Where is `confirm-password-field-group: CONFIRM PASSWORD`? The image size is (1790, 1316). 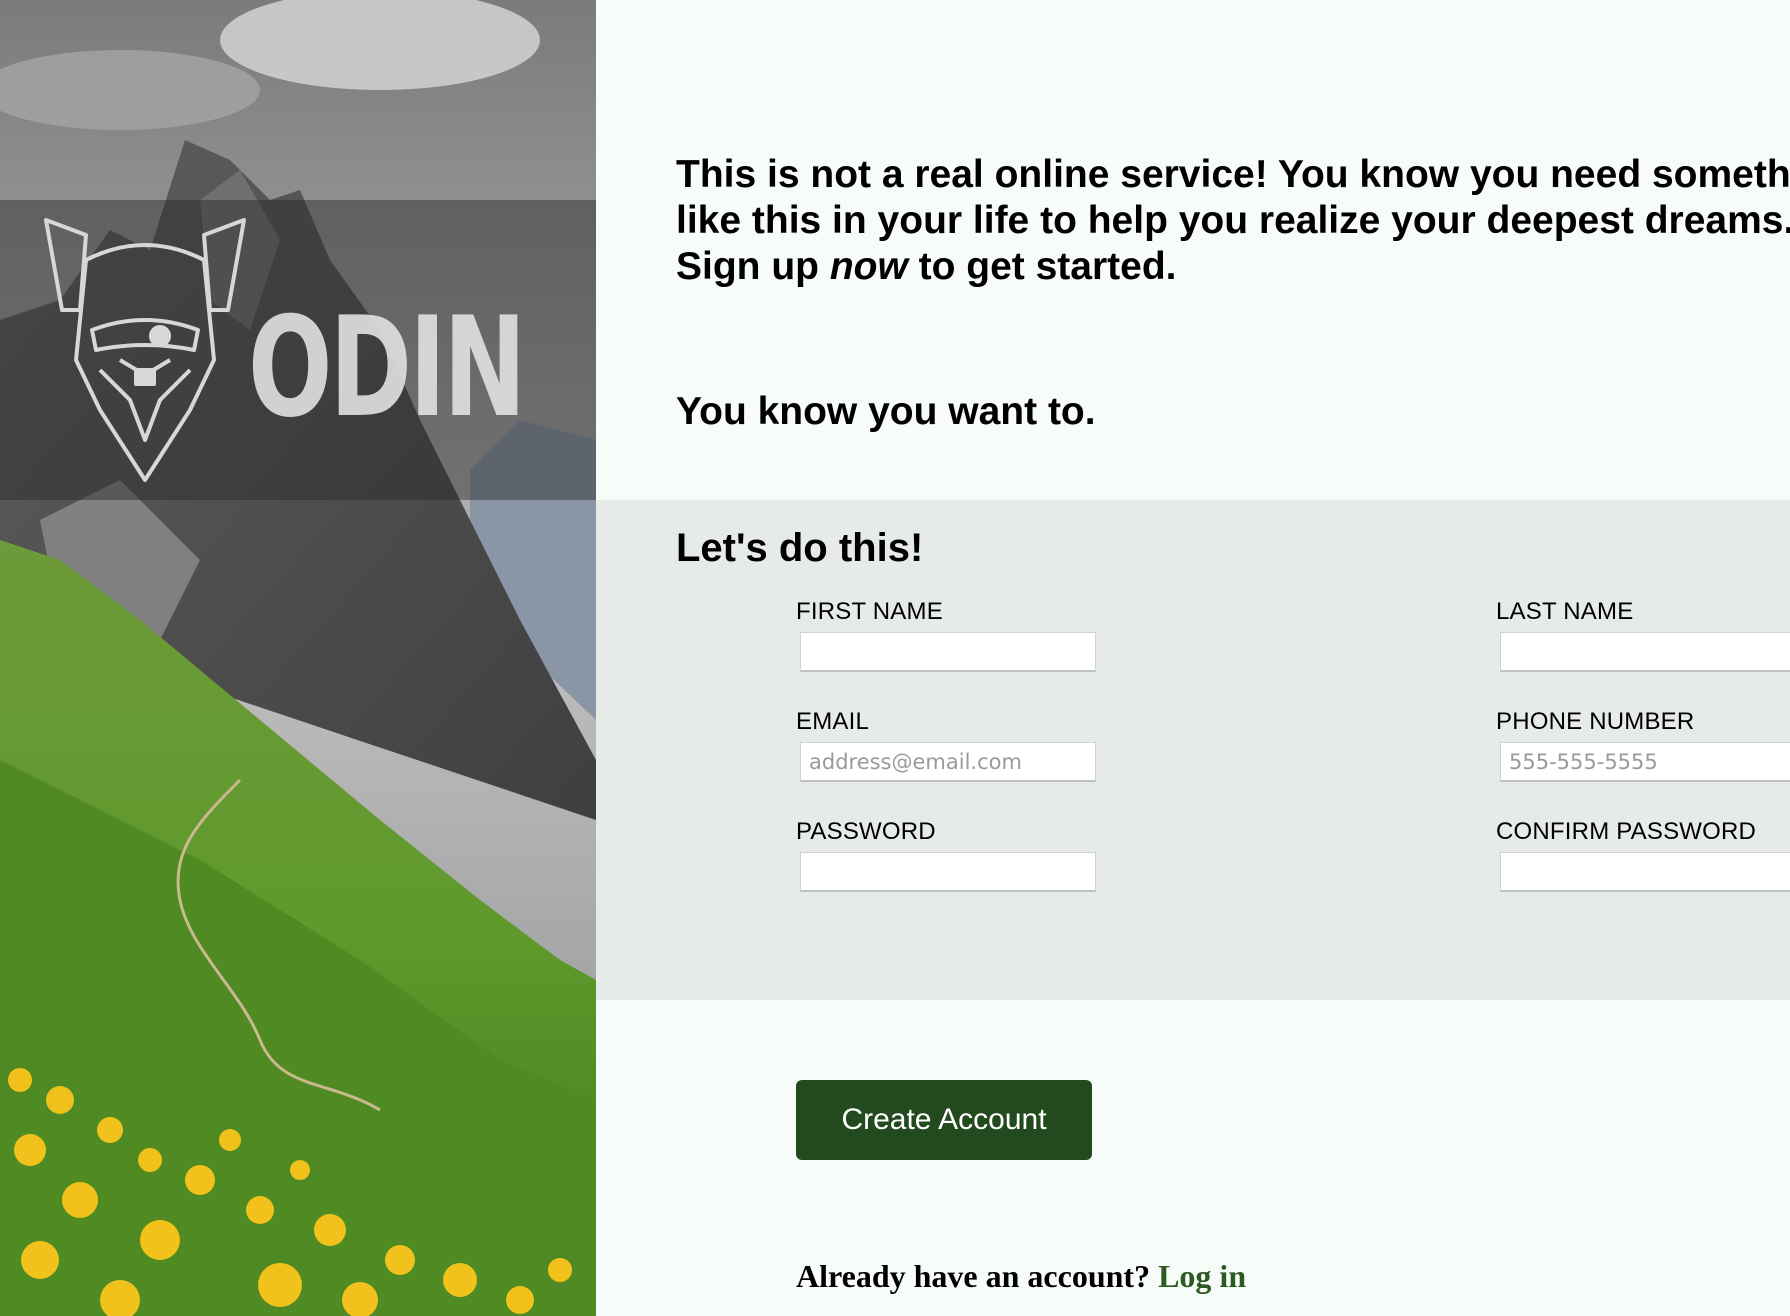 confirm-password-field-group: CONFIRM PASSWORD is located at coordinates (1643, 855).